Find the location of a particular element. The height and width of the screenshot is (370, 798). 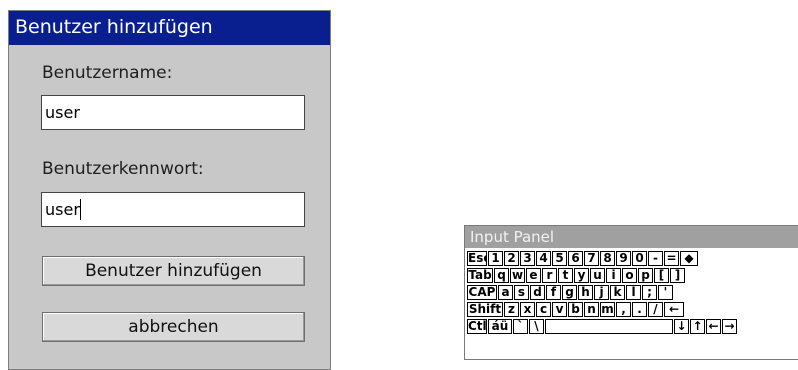

key-i: i is located at coordinates (613, 275).